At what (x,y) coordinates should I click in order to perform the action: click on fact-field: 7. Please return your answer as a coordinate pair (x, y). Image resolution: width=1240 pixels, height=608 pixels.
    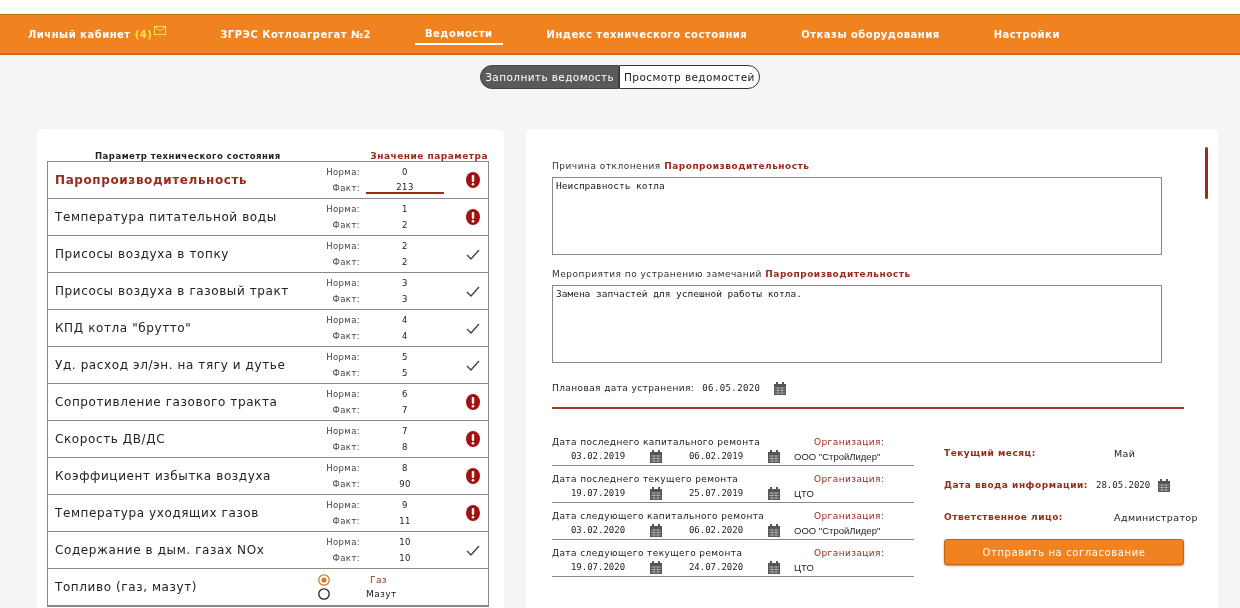
    Looking at the image, I should click on (405, 410).